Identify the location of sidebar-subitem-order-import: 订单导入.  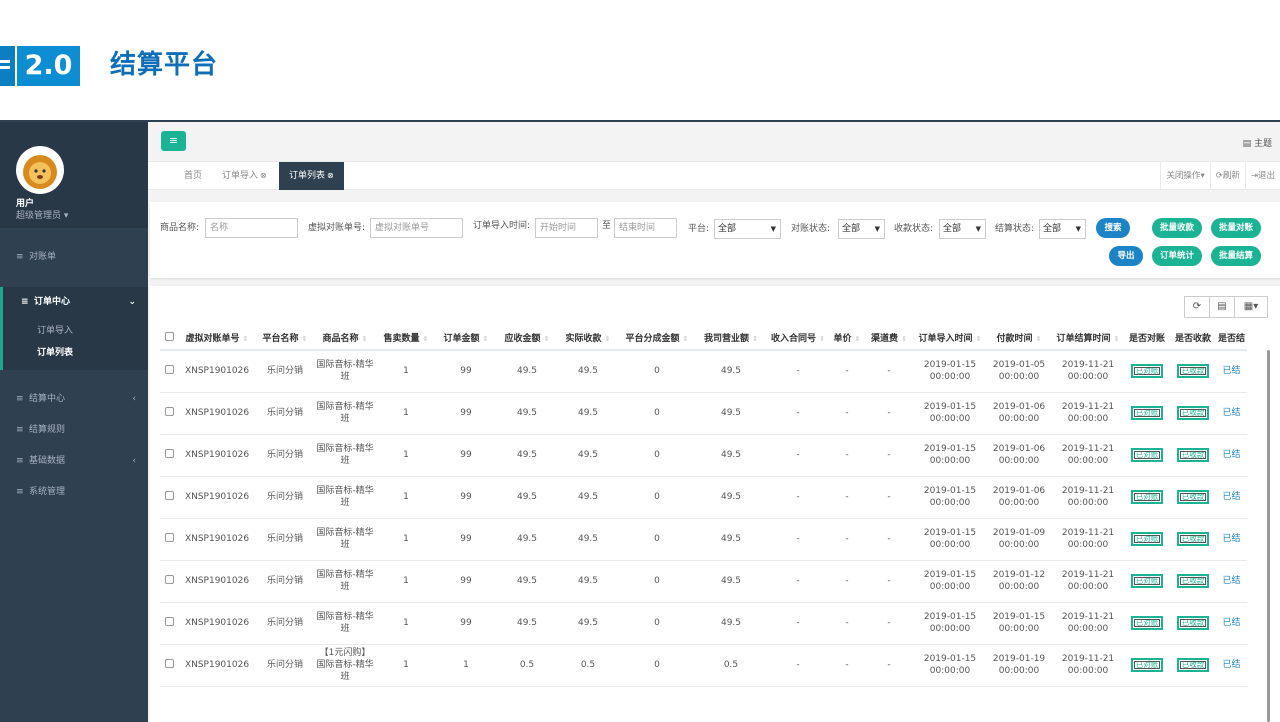
(75, 331).